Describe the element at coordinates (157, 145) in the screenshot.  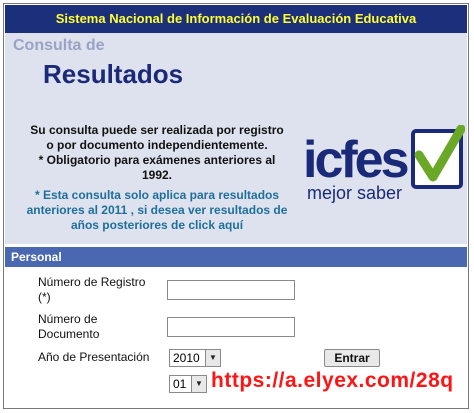
I see `instruction-line: o por documento independientemente.` at that location.